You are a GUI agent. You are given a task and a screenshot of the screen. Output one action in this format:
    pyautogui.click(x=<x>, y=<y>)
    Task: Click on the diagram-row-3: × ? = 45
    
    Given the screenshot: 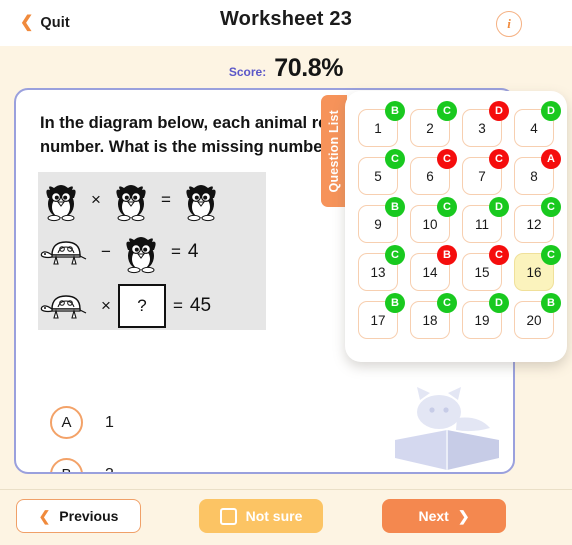 What is the action you would take?
    pyautogui.click(x=152, y=306)
    